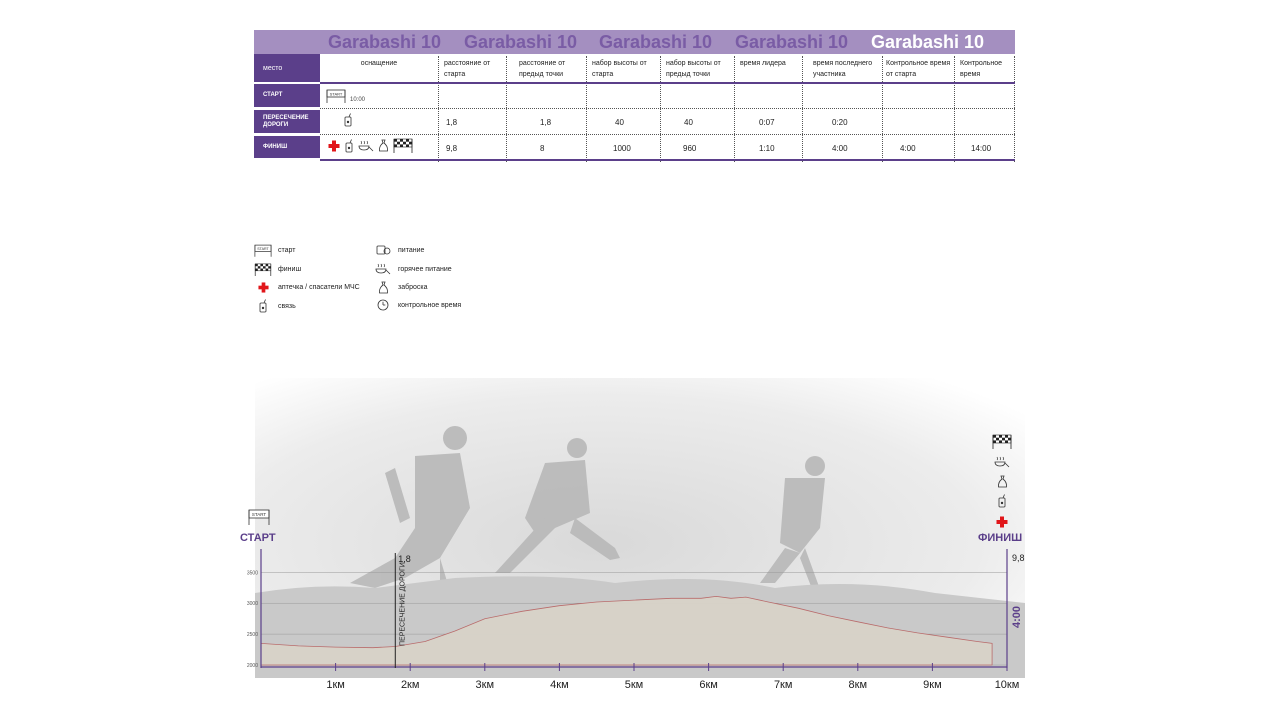 Image resolution: width=1280 pixels, height=720 pixels. I want to click on checkpoint-label: ПЕРЕСЕЧЕНИЕ ДОРОГИ, so click(402, 604).